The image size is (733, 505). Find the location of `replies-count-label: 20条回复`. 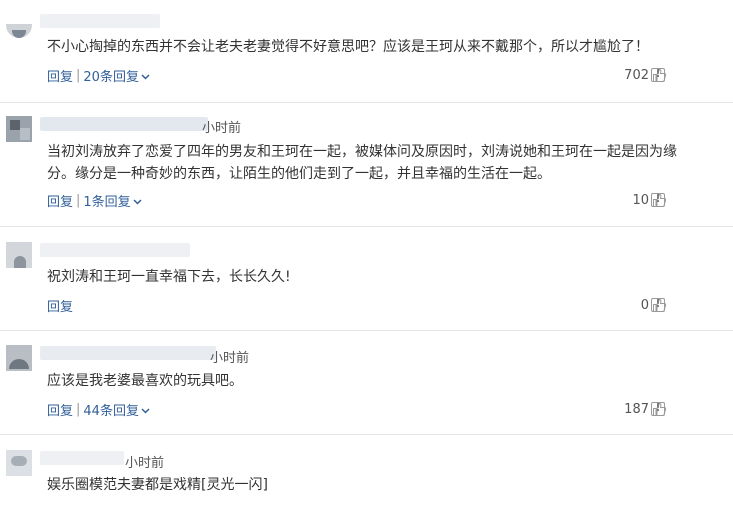

replies-count-label: 20条回复 is located at coordinates (111, 77).